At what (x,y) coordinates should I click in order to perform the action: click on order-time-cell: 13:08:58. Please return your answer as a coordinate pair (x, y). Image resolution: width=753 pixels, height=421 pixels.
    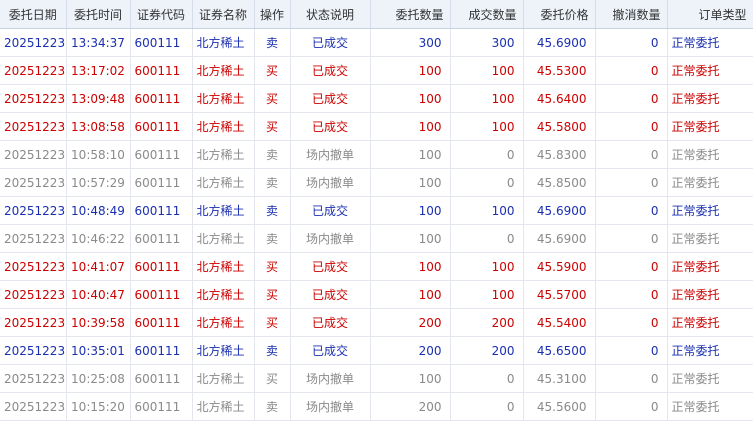
    Looking at the image, I should click on (98, 126).